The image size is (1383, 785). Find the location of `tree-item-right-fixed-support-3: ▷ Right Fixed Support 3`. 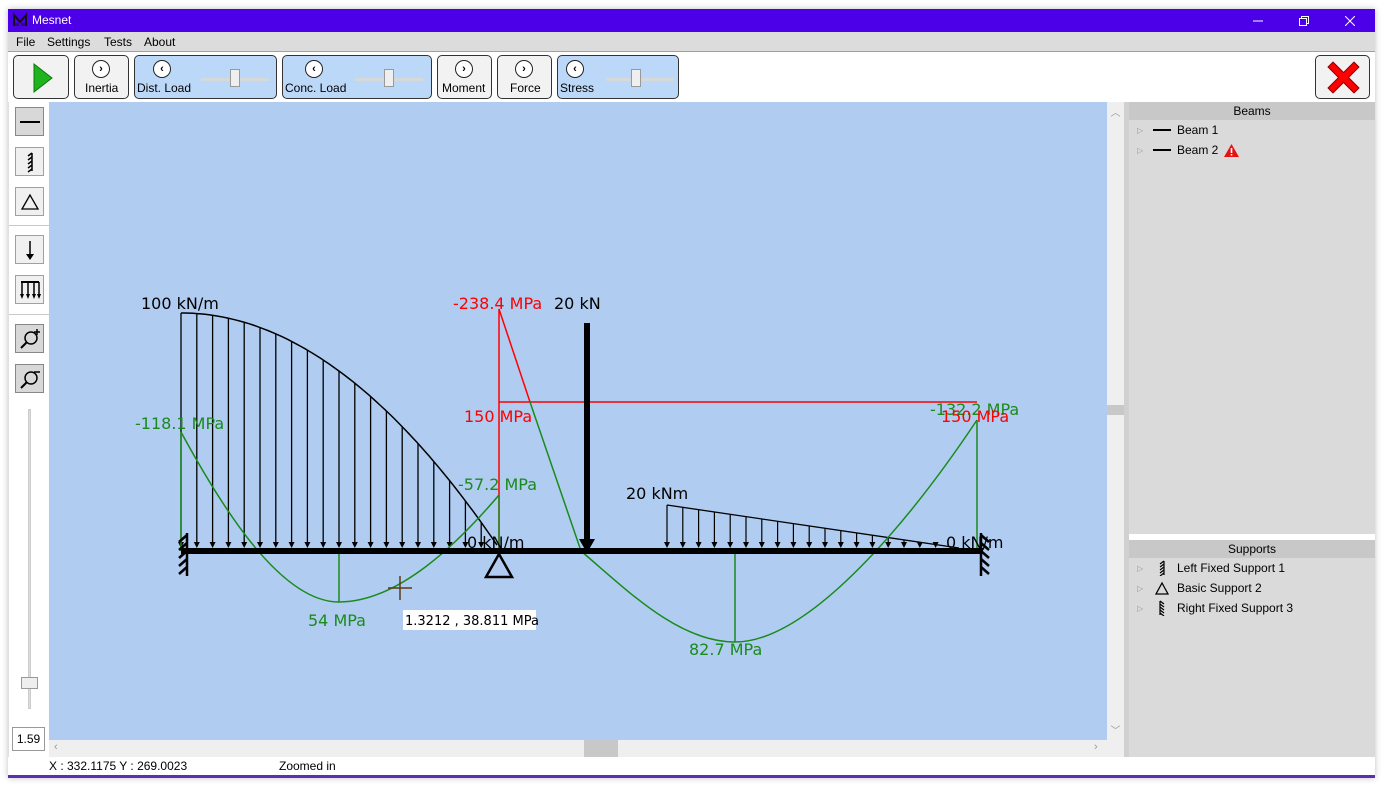

tree-item-right-fixed-support-3: ▷ Right Fixed Support 3 is located at coordinates (1252, 608).